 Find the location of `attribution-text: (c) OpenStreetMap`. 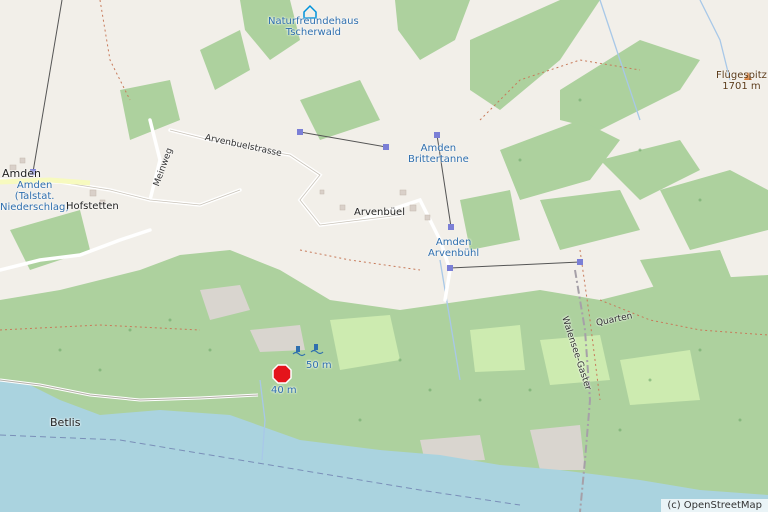

attribution-text: (c) OpenStreetMap is located at coordinates (714, 505).